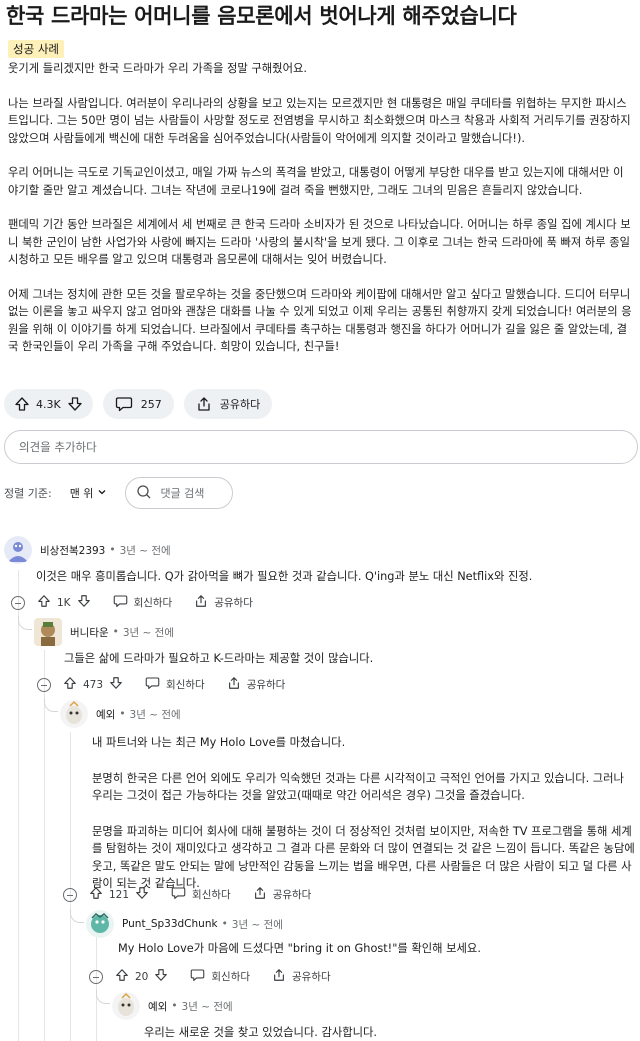 The height and width of the screenshot is (1041, 640). I want to click on comment-actions: 1K 회신하다 공유하다, so click(143, 602).